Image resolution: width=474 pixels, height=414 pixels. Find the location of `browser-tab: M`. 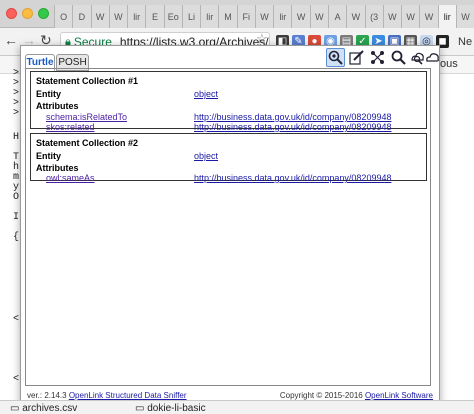

browser-tab: M is located at coordinates (227, 16).